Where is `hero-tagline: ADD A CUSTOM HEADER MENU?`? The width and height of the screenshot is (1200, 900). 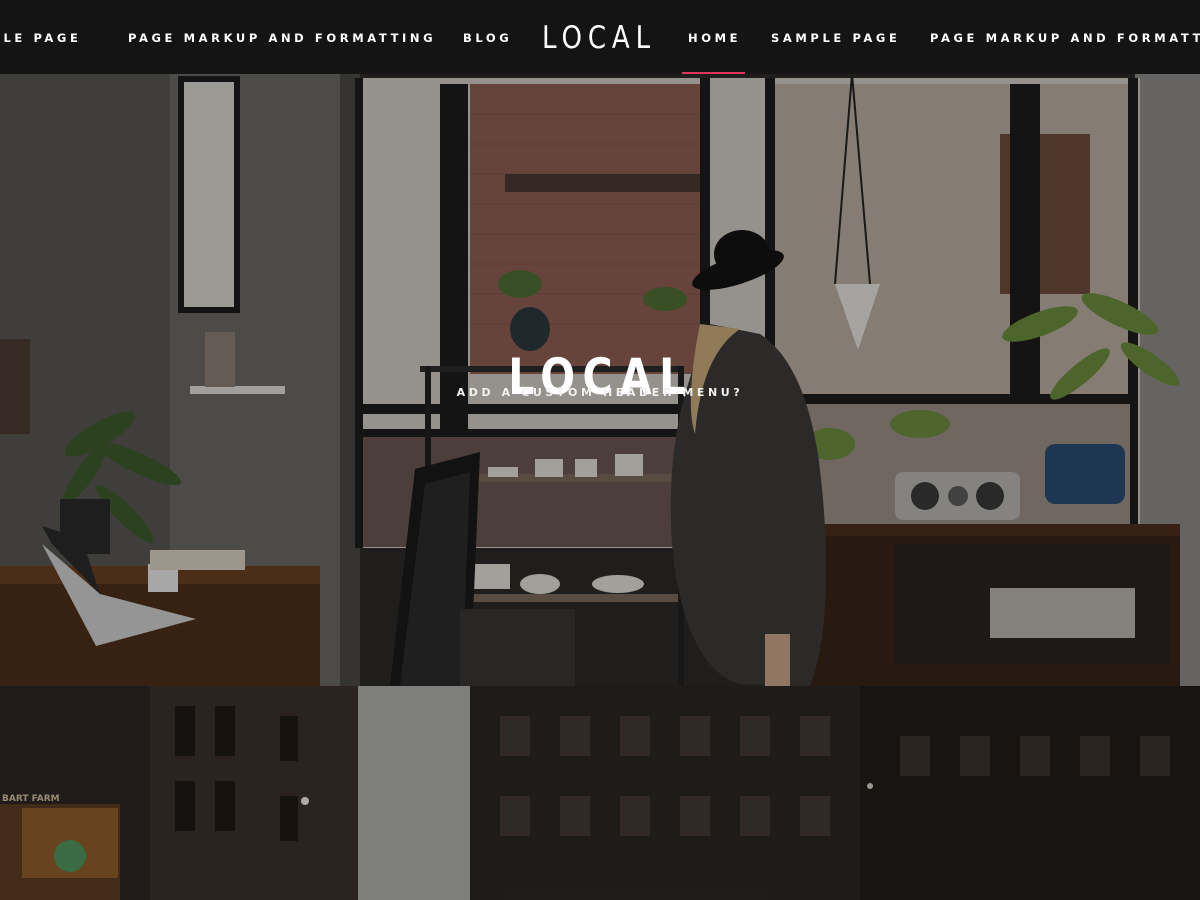 hero-tagline: ADD A CUSTOM HEADER MENU? is located at coordinates (600, 392).